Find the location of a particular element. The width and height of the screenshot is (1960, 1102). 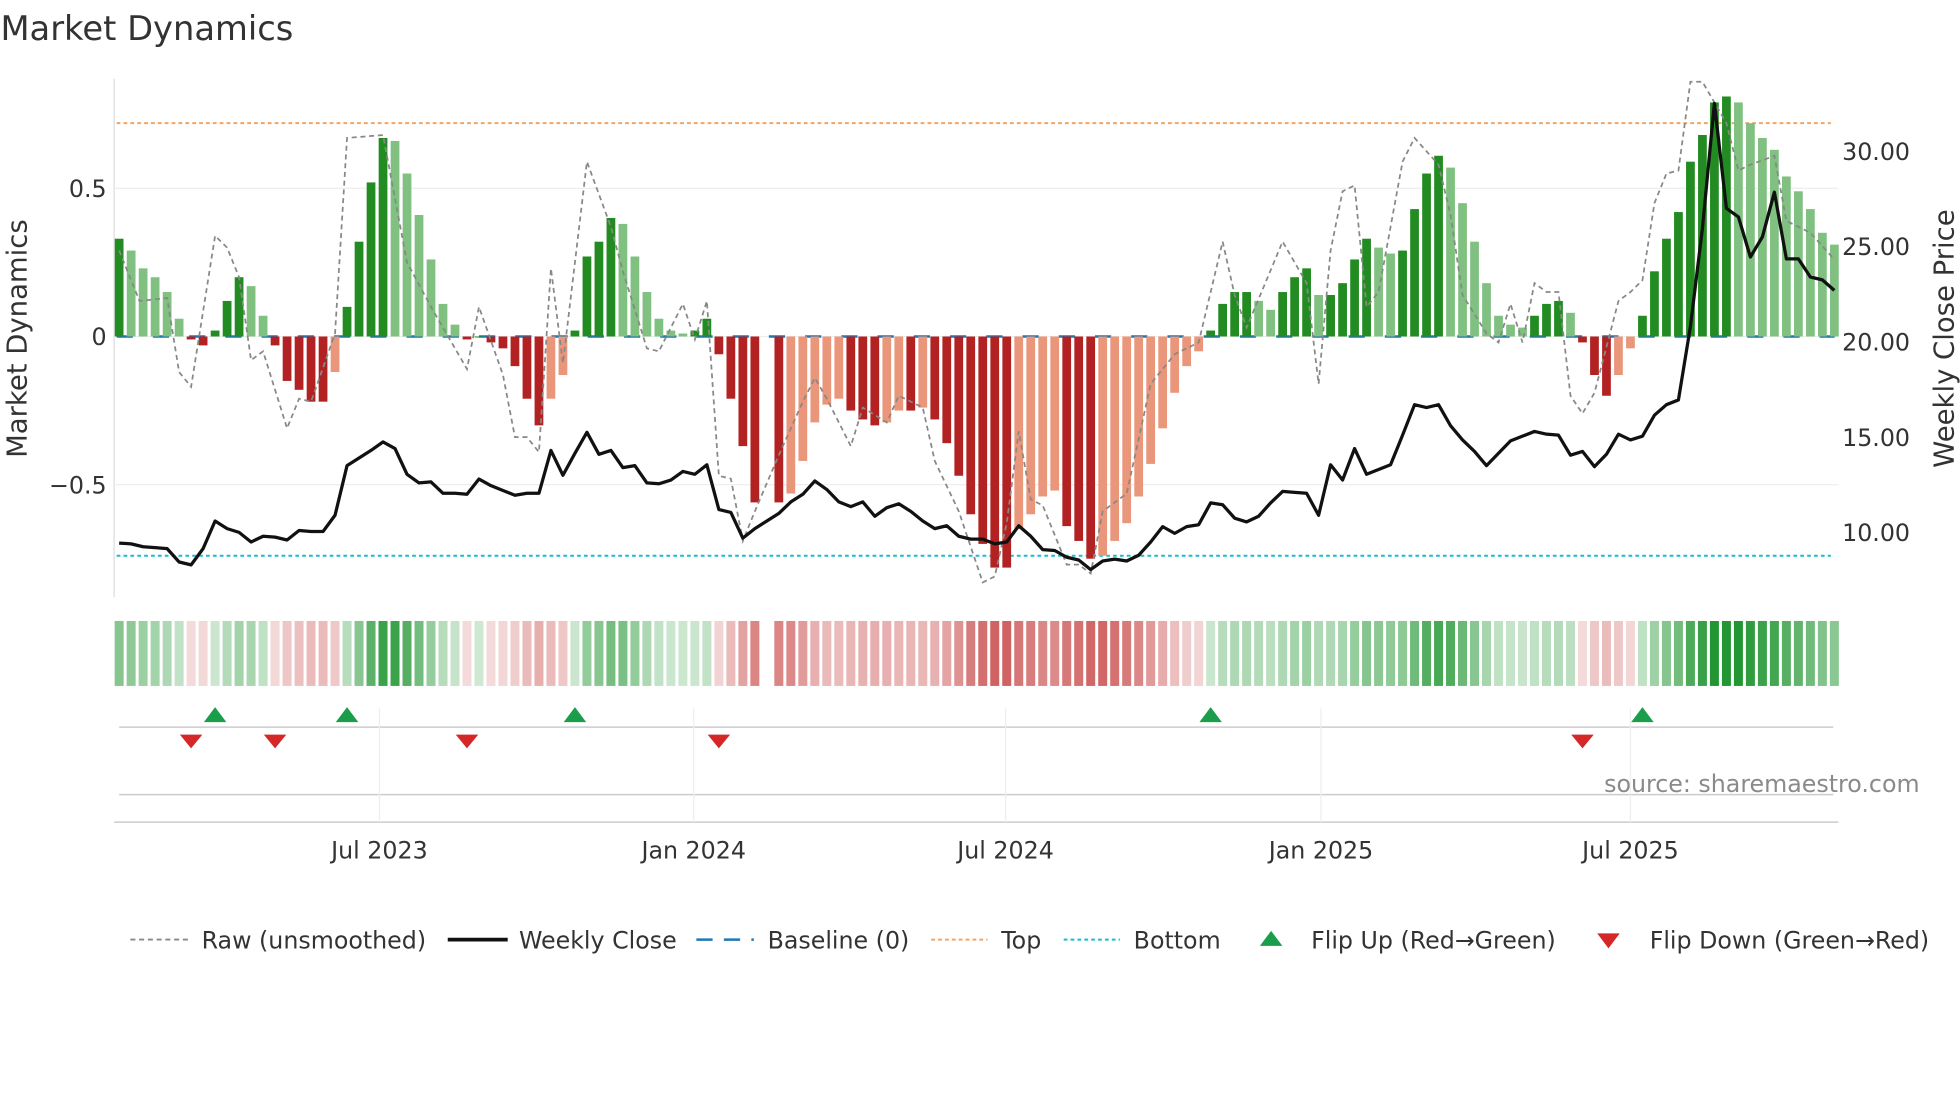

left-tick-label: 0 is located at coordinates (99, 337).